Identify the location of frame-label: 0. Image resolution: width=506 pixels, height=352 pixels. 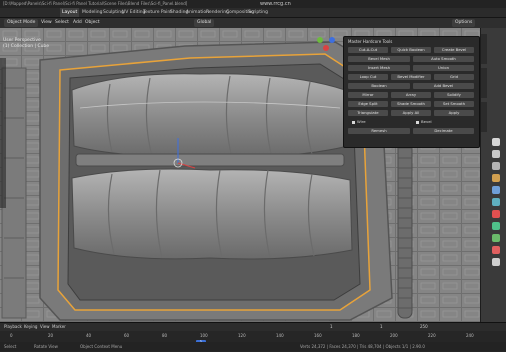
(11, 335).